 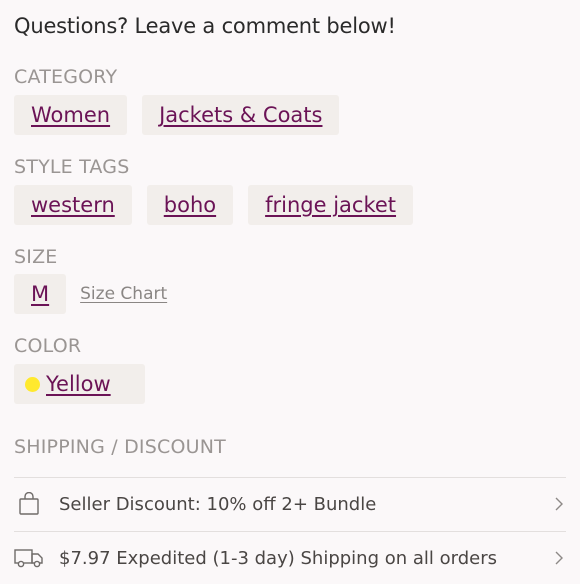 I want to click on style-tag-chip-western: western, so click(x=73, y=205).